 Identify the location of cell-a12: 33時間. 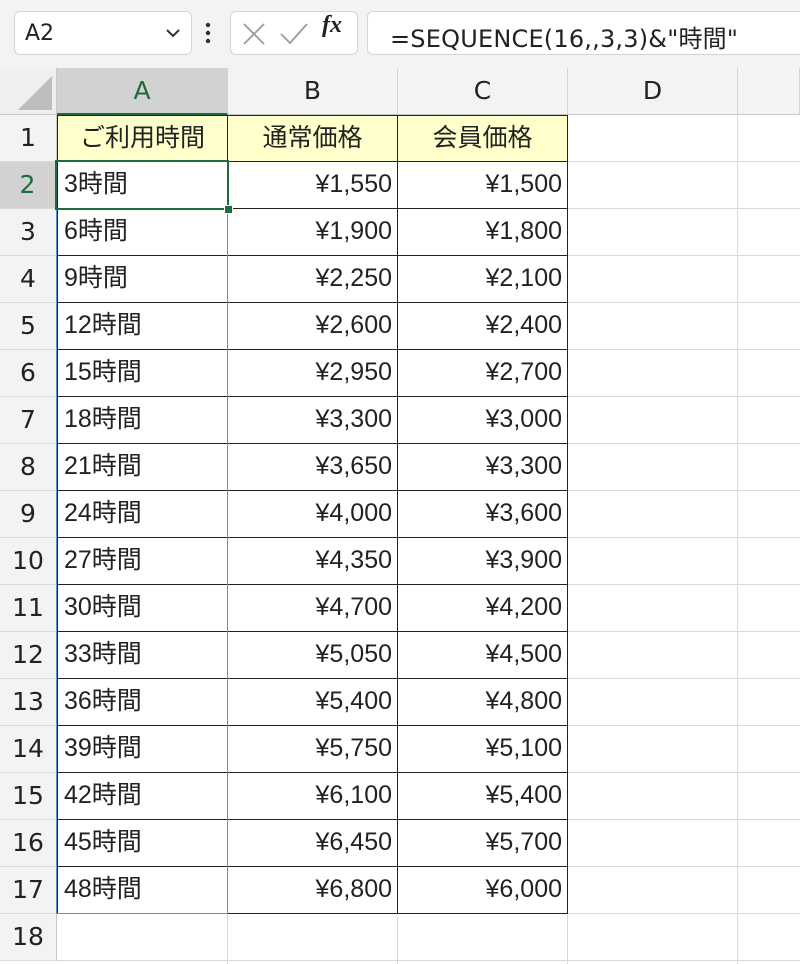
(142, 655).